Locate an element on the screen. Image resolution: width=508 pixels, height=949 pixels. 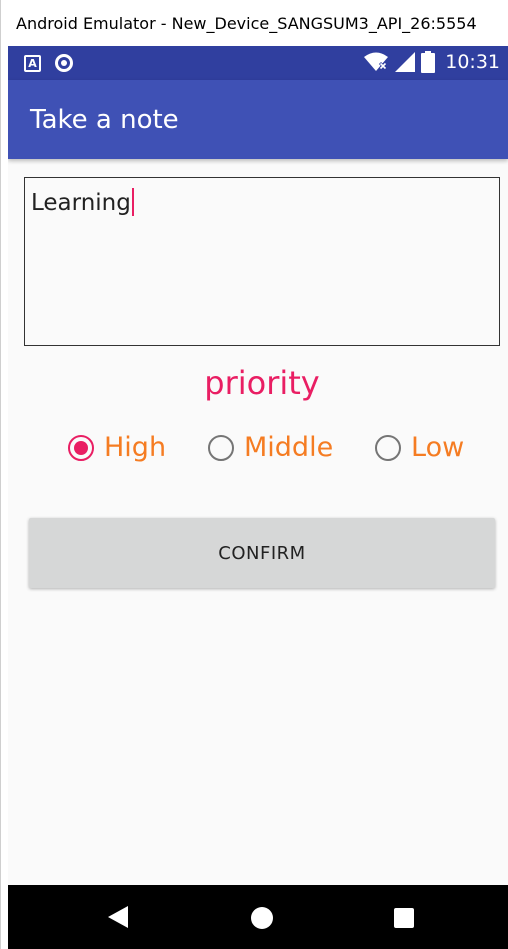
sync-icon is located at coordinates (64, 63).